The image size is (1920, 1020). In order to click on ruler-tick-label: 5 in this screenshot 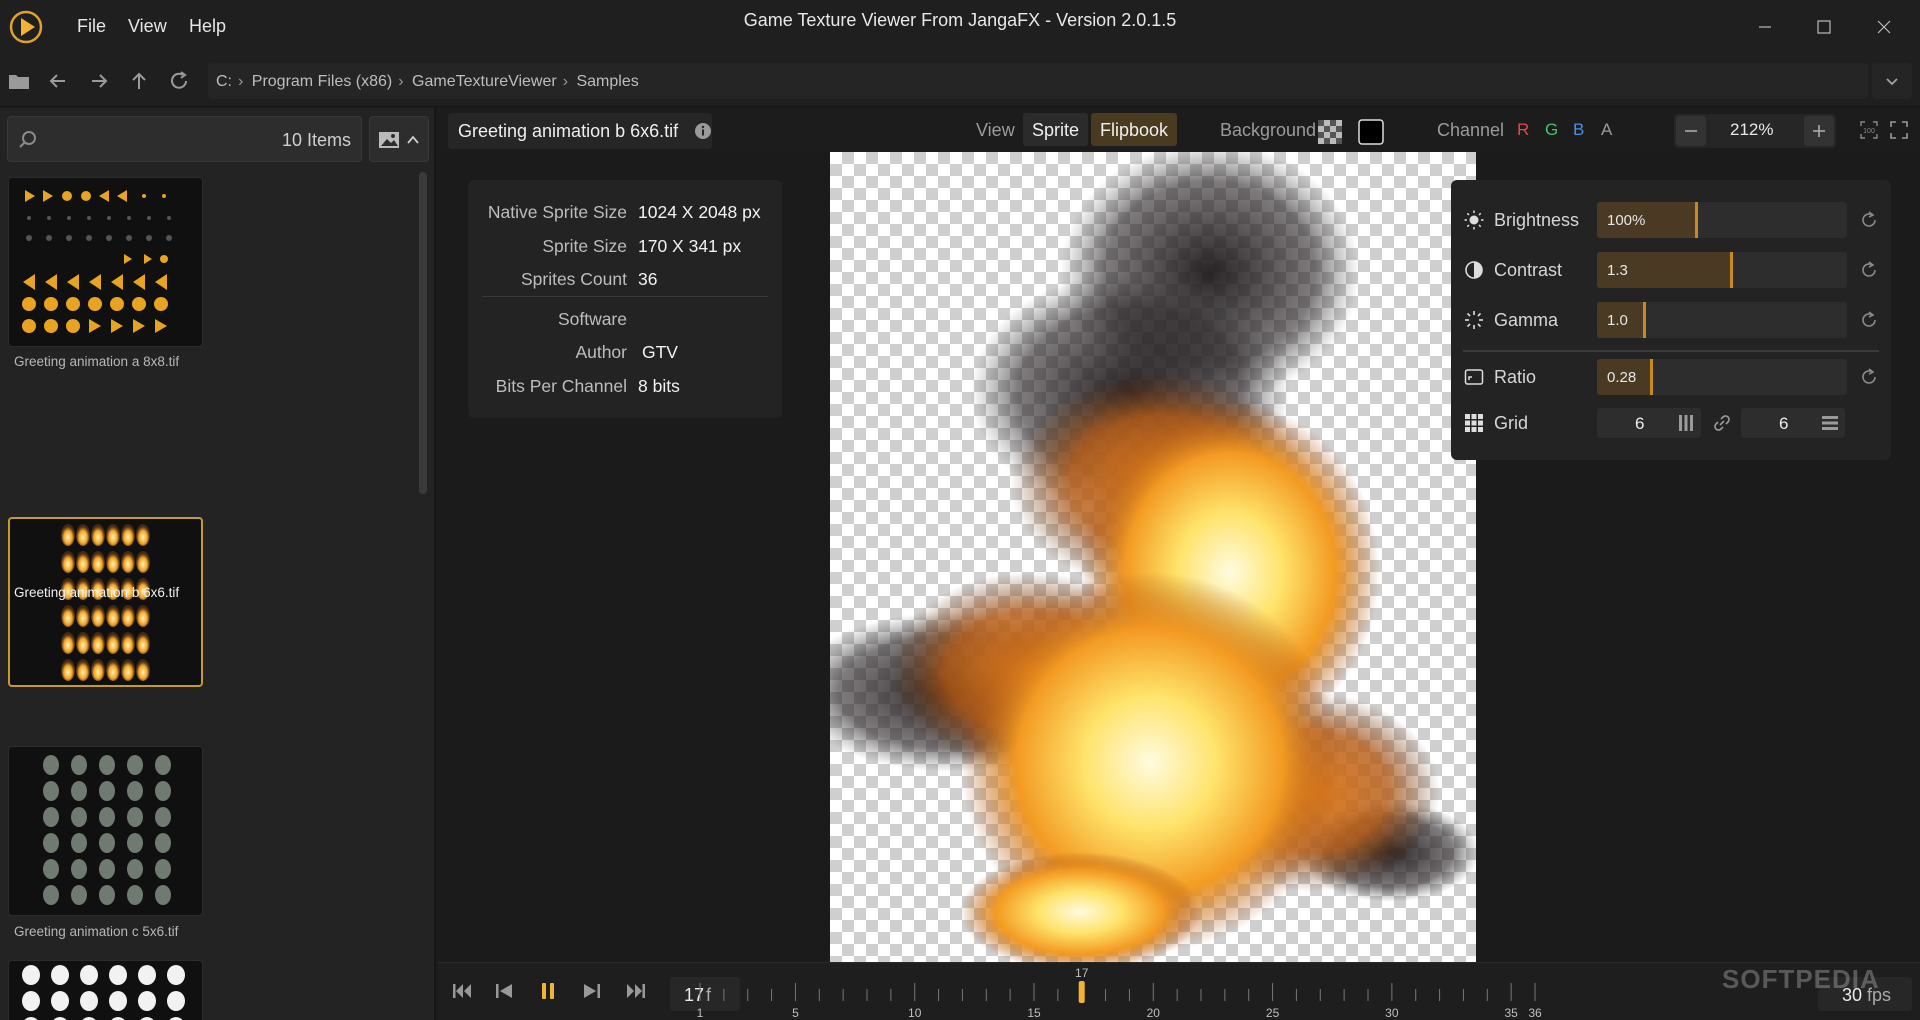, I will do `click(795, 1013)`.